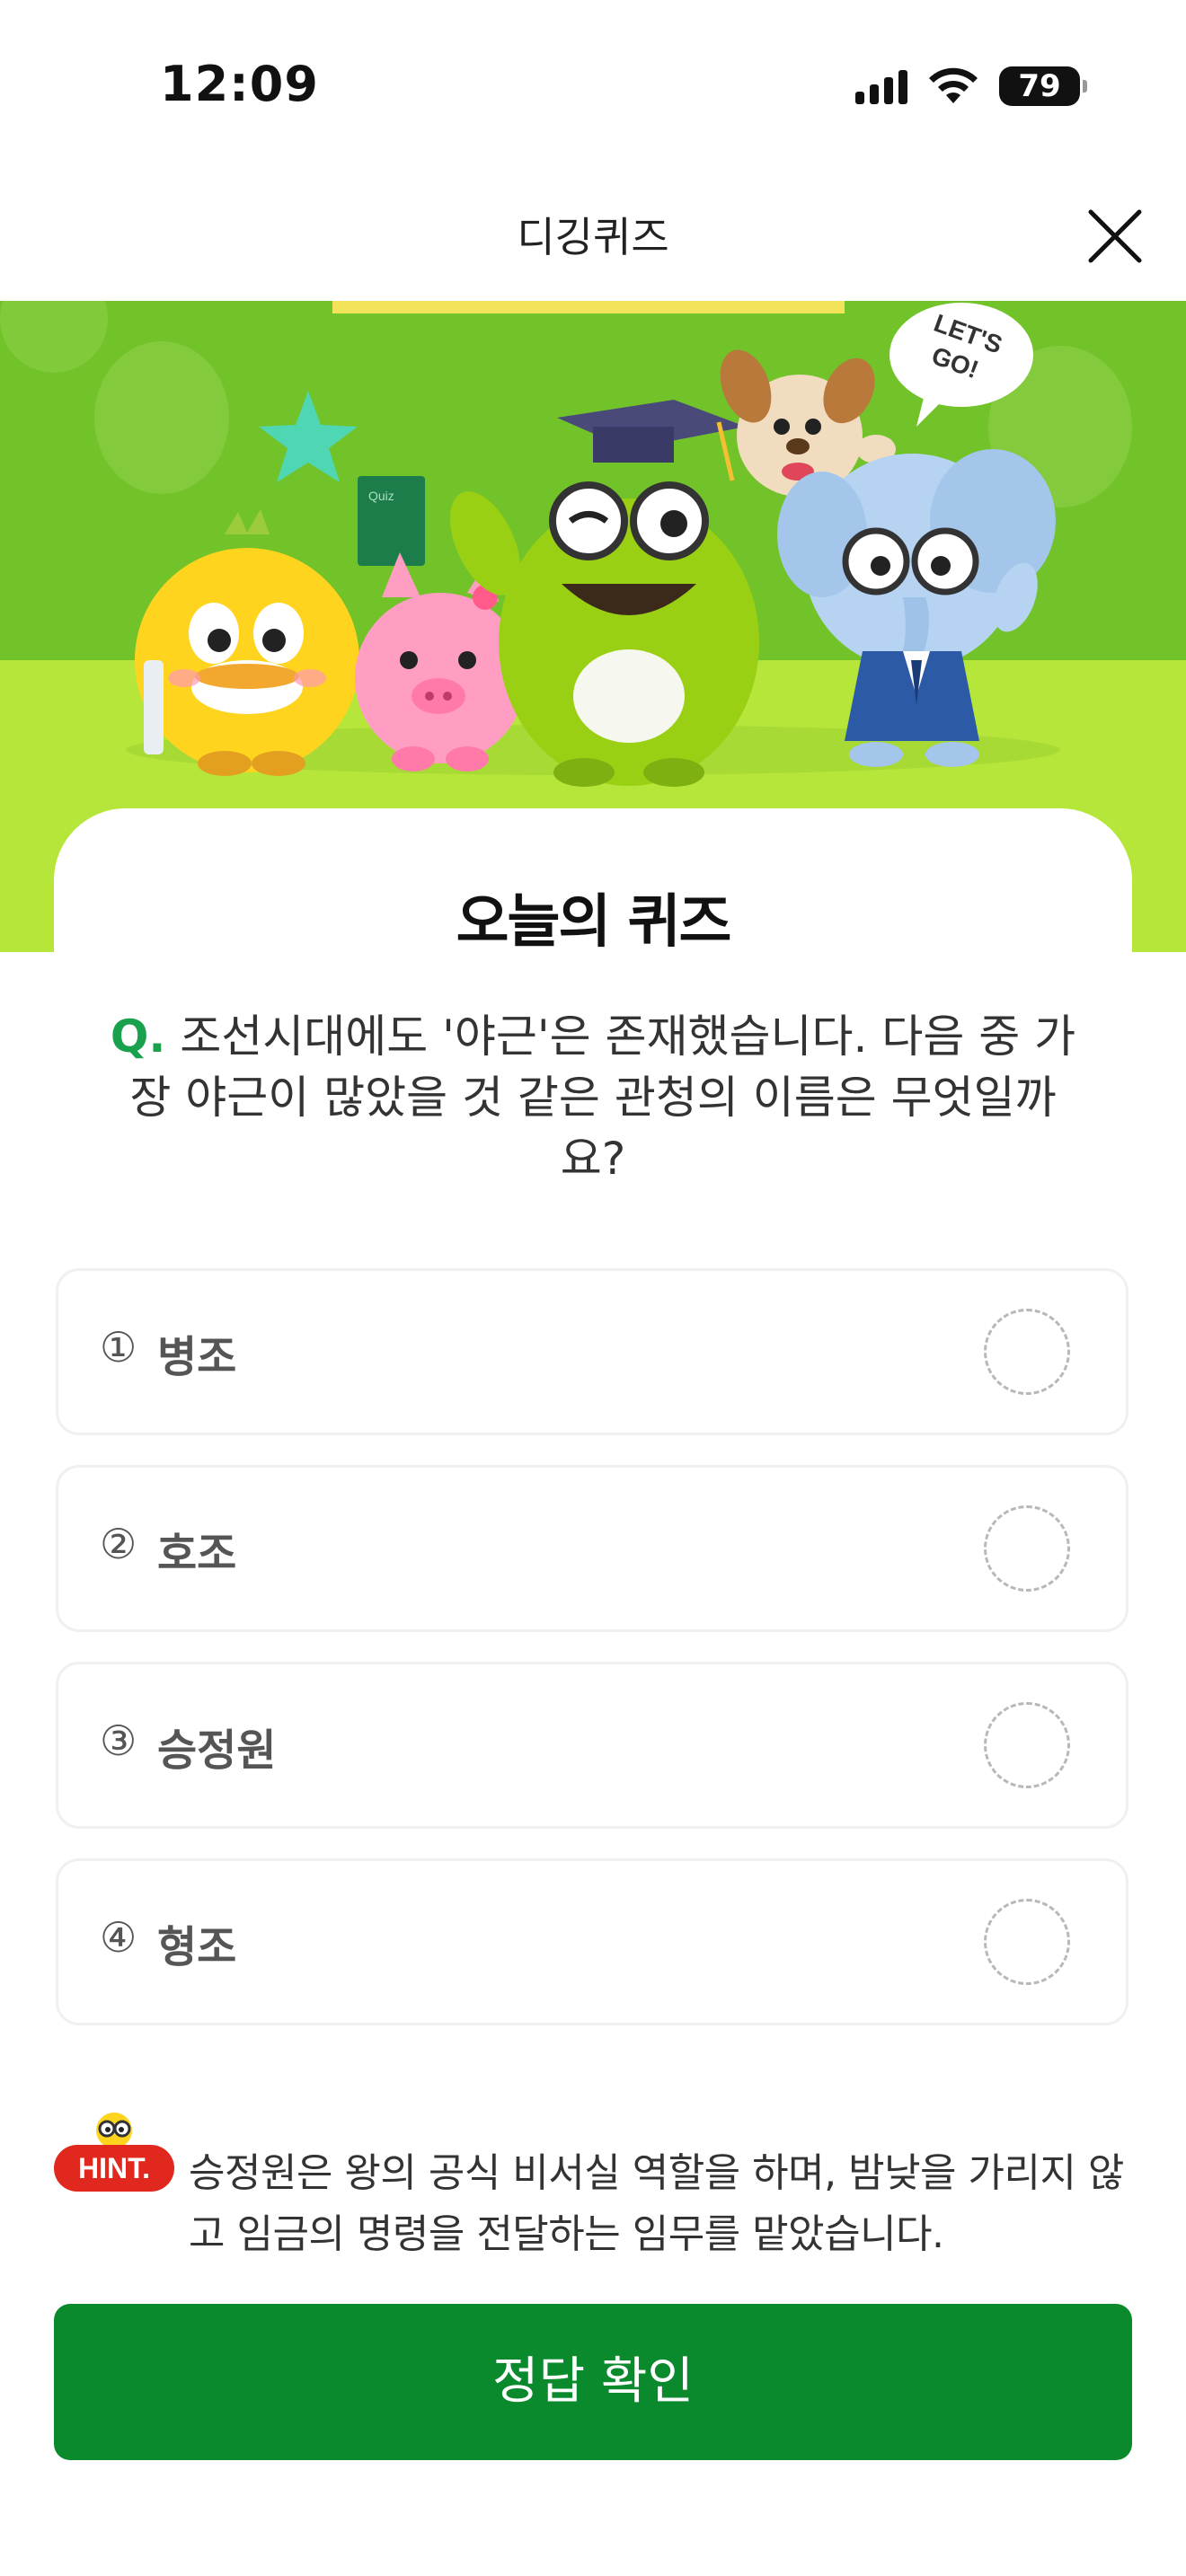  What do you see at coordinates (592, 1548) in the screenshot?
I see `option-2: ② 호조` at bounding box center [592, 1548].